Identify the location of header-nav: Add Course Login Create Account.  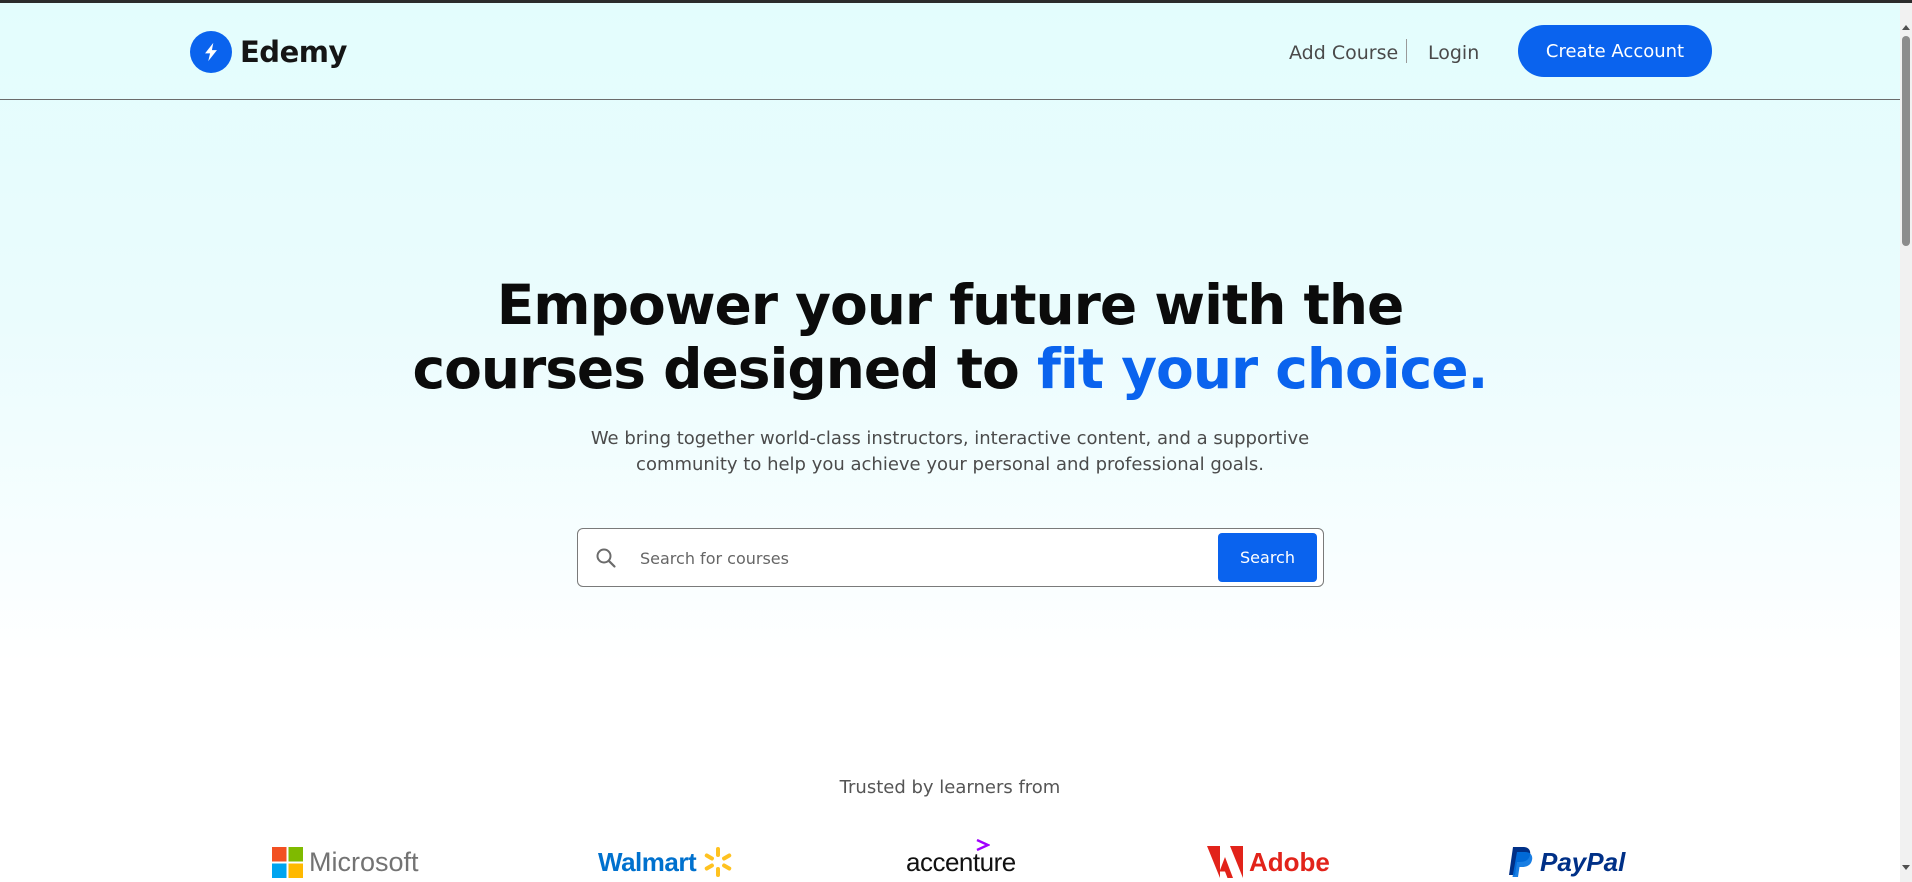
(1510, 51).